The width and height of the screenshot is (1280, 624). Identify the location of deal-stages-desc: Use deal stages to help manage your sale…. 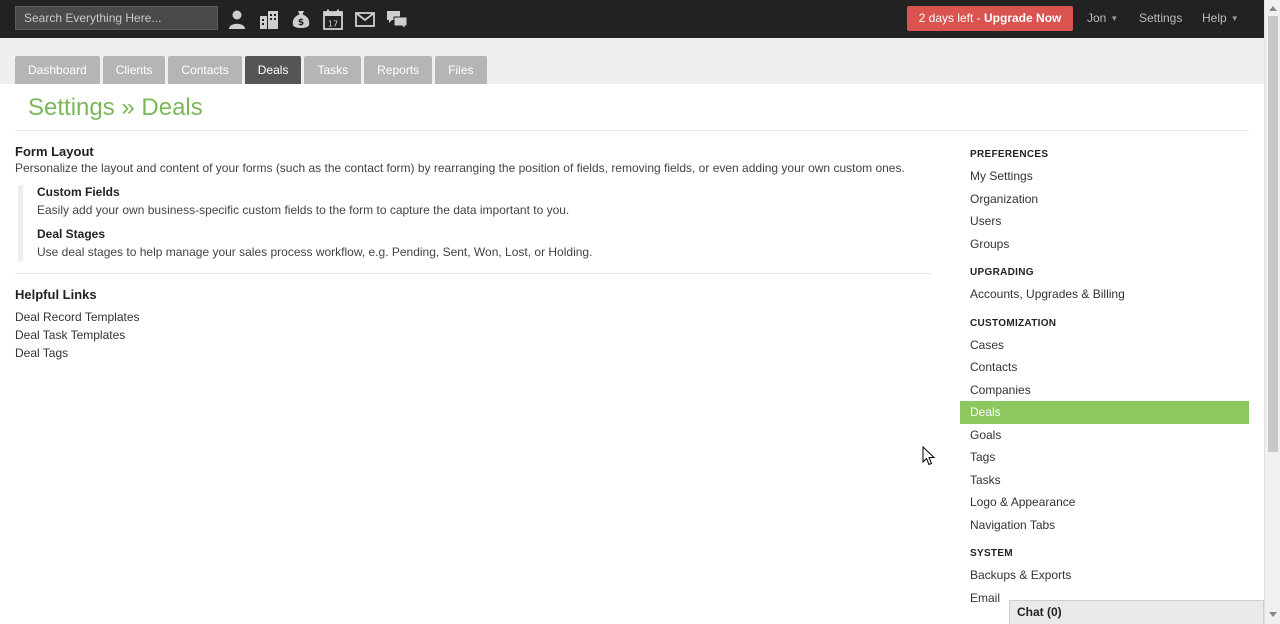
(315, 252).